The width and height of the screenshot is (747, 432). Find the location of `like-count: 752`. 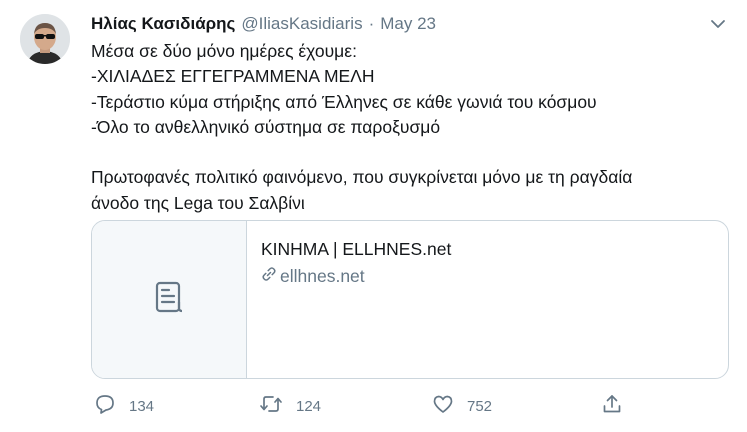

like-count: 752 is located at coordinates (480, 406).